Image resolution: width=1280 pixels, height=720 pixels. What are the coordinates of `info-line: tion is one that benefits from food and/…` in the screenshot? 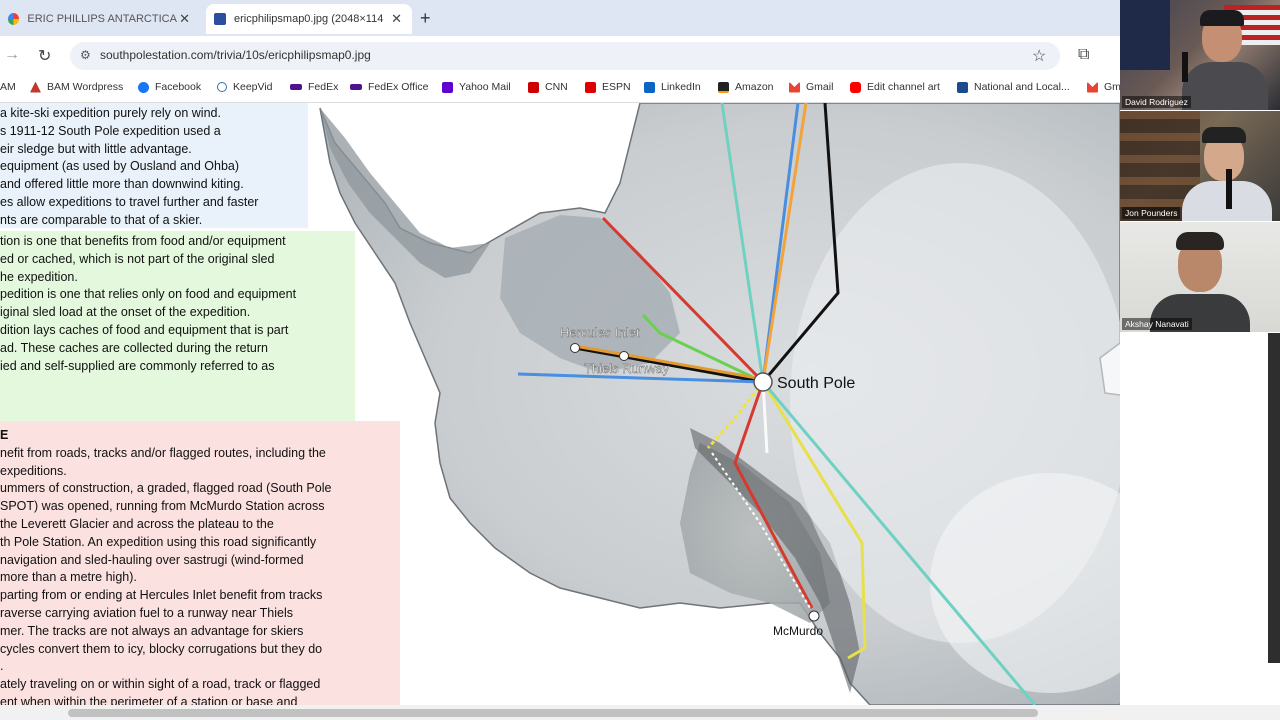 It's located at (143, 241).